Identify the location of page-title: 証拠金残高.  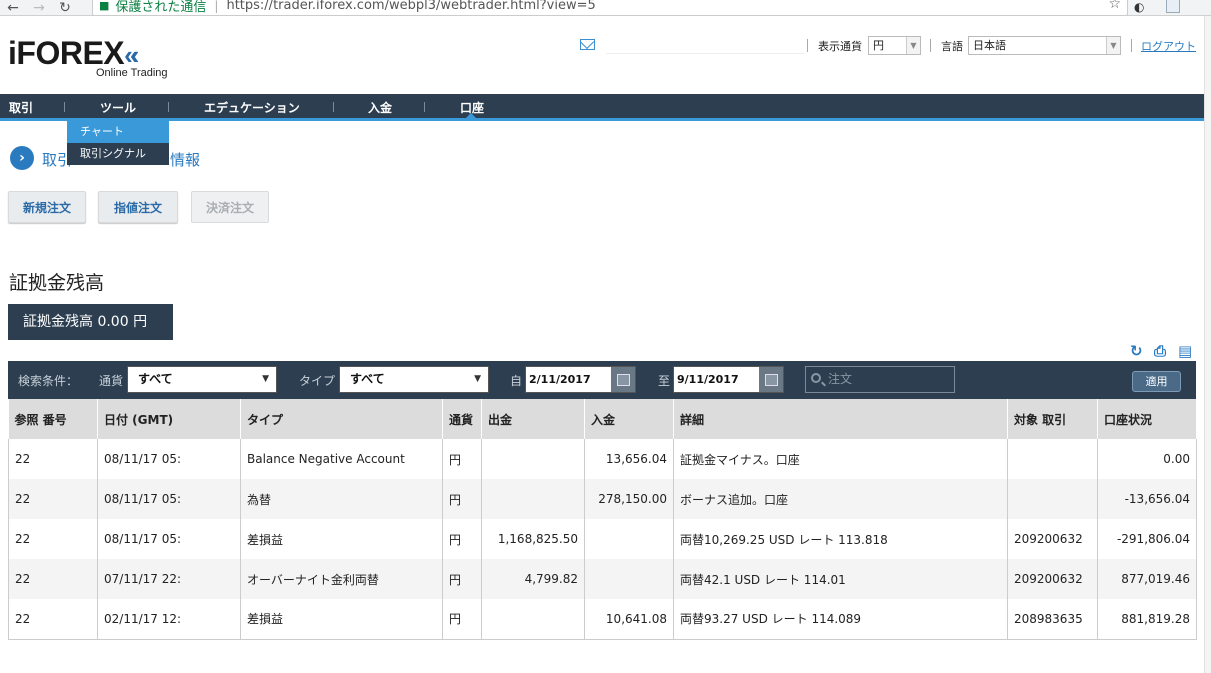
(57, 283).